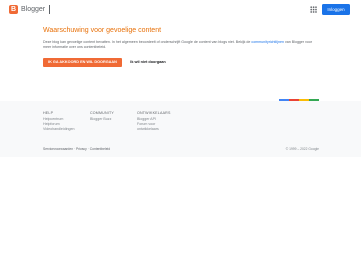  I want to click on privacy-link: Privacy, so click(81, 149).